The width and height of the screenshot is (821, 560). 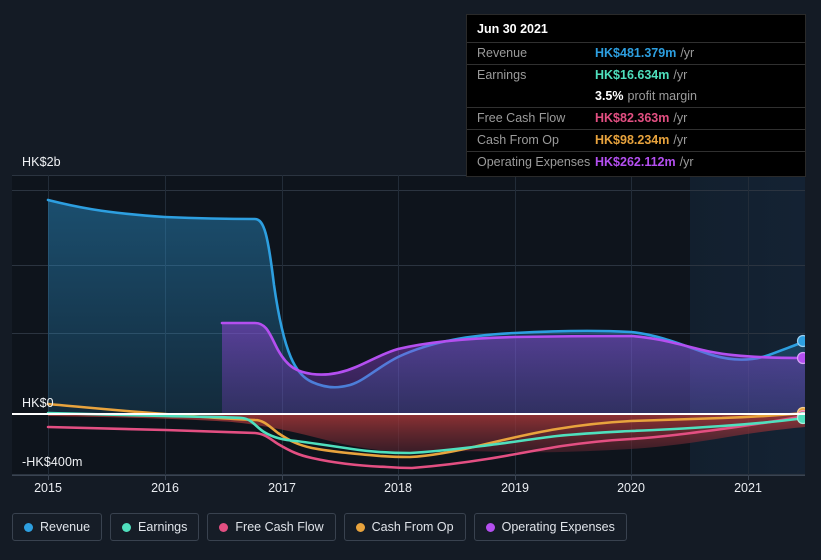 I want to click on legend-item-cash-from-op: Cash From Op, so click(x=404, y=527).